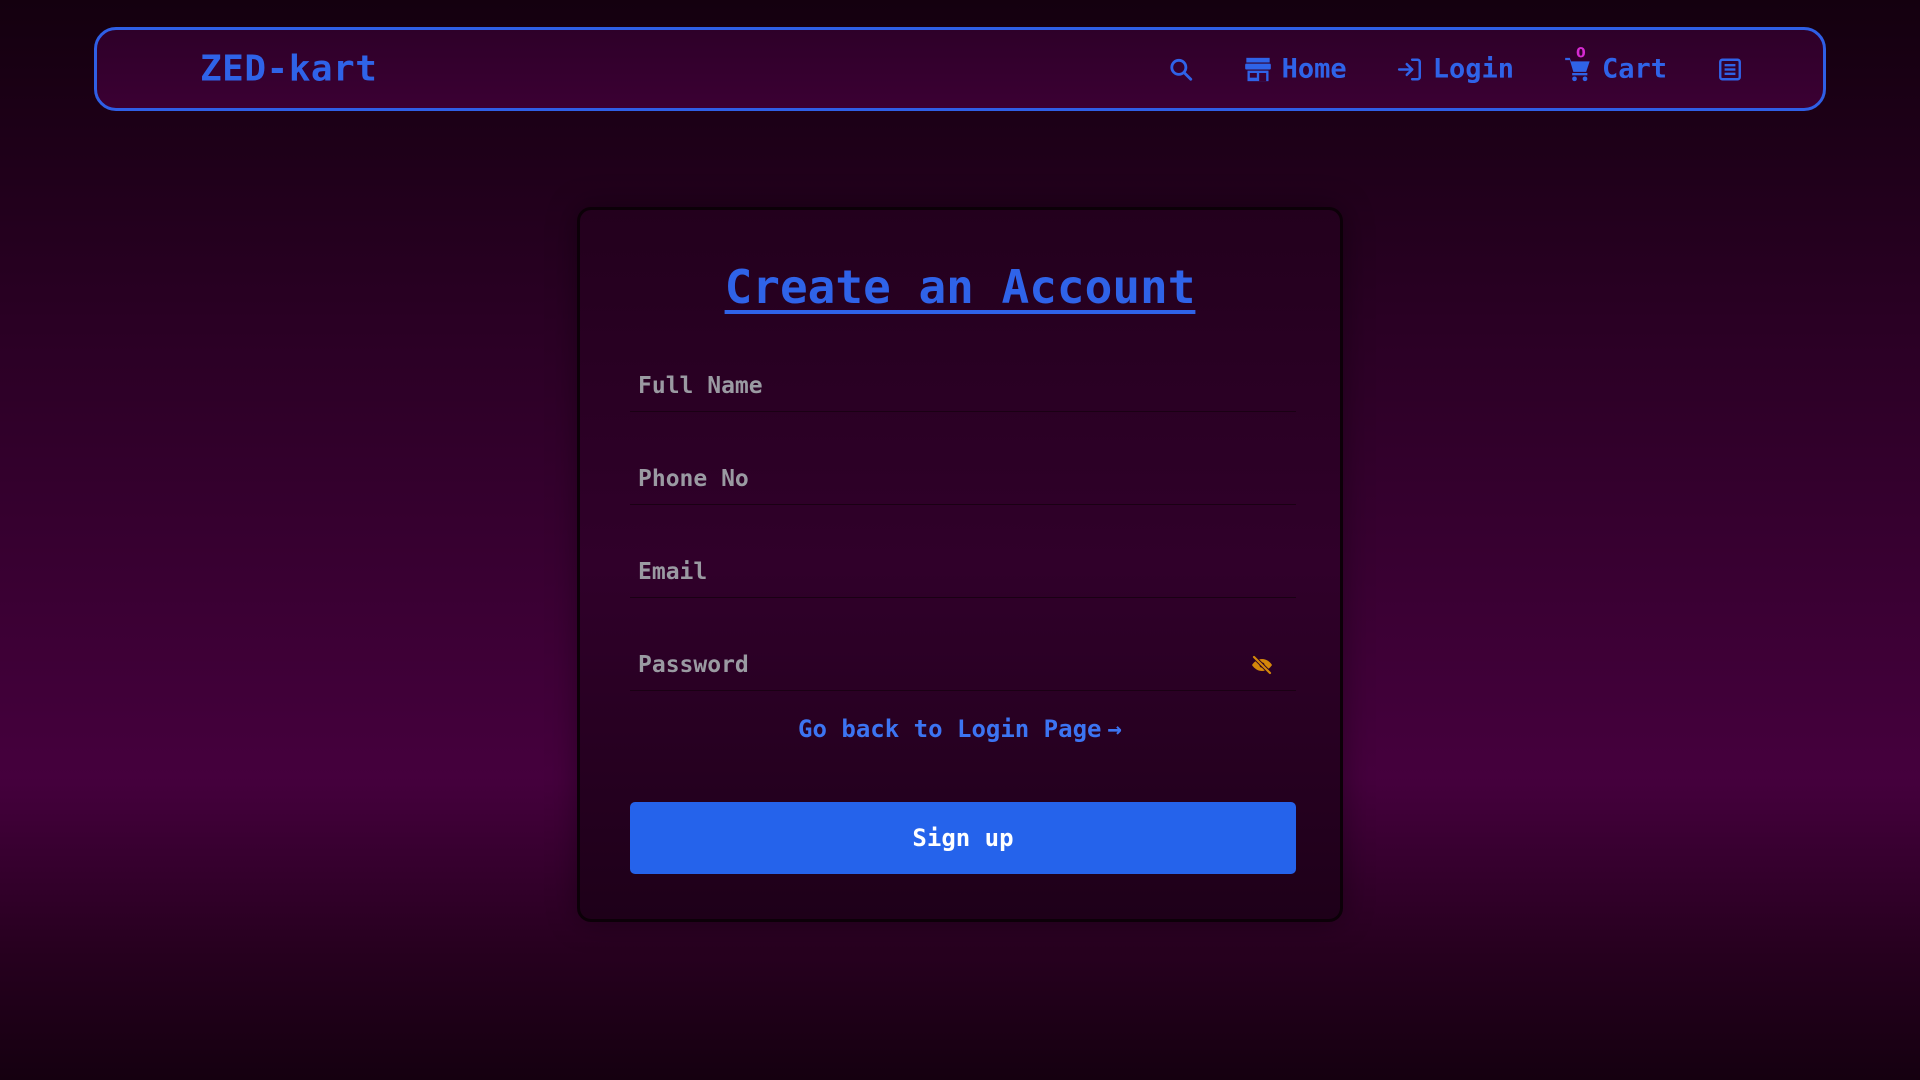 The height and width of the screenshot is (1080, 1920). What do you see at coordinates (1578, 64) in the screenshot?
I see `cart-icon-wrap: 0` at bounding box center [1578, 64].